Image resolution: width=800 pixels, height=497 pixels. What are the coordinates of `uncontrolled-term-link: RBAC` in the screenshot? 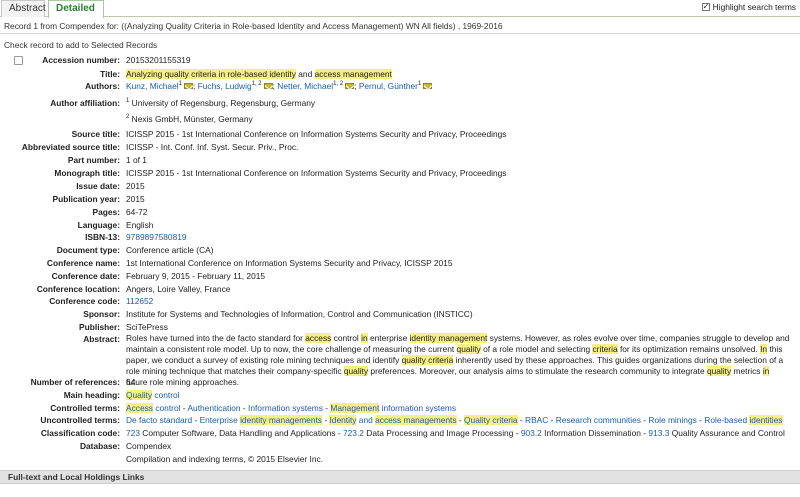 It's located at (536, 420).